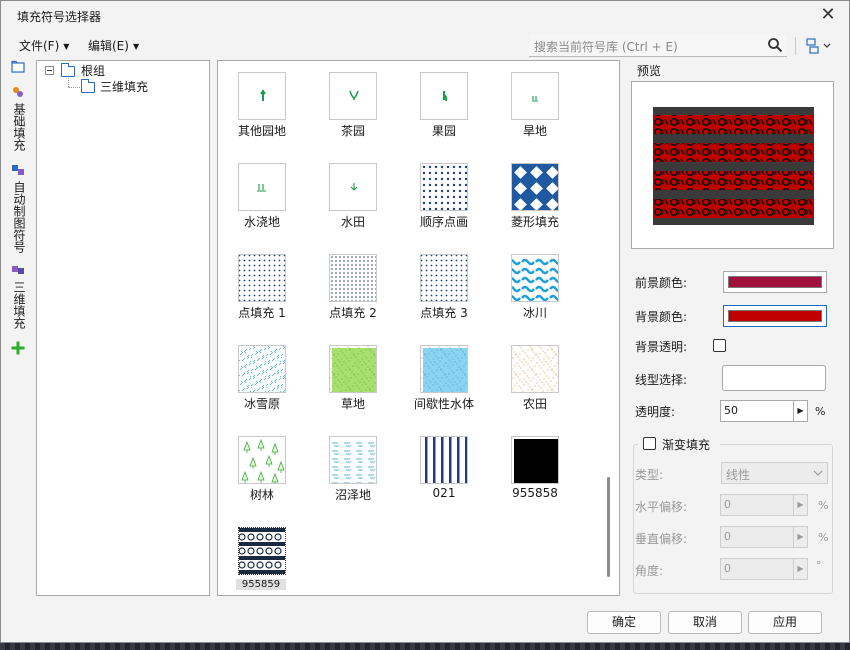 The image size is (850, 650). I want to click on basic-fill-icon, so click(18, 92).